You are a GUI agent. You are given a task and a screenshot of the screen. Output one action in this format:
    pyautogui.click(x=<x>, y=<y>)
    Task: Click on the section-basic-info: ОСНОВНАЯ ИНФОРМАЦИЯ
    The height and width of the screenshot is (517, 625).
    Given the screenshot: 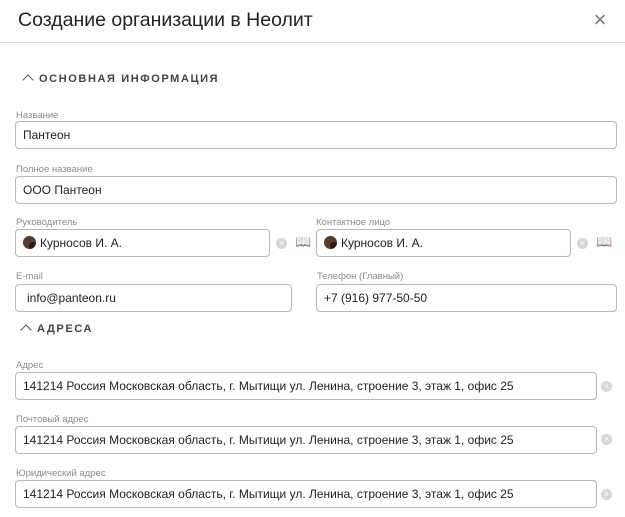 What is the action you would take?
    pyautogui.click(x=121, y=79)
    